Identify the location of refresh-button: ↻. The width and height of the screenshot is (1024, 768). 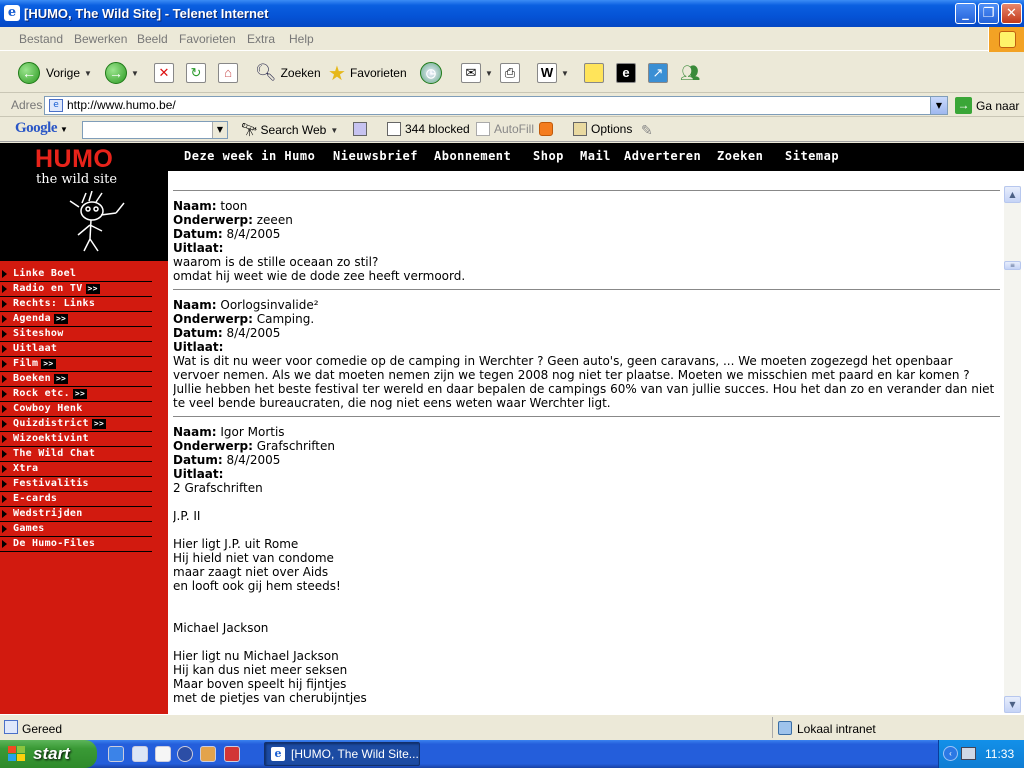
(196, 73).